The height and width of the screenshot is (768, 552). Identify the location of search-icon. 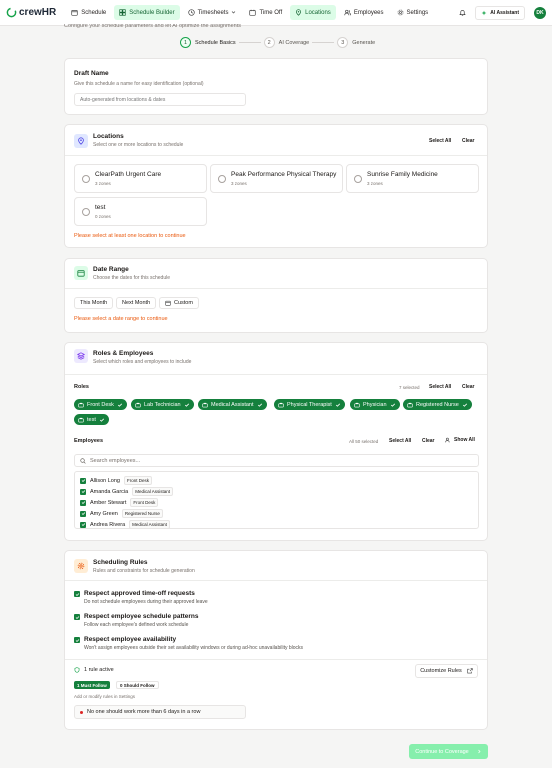
(83, 460).